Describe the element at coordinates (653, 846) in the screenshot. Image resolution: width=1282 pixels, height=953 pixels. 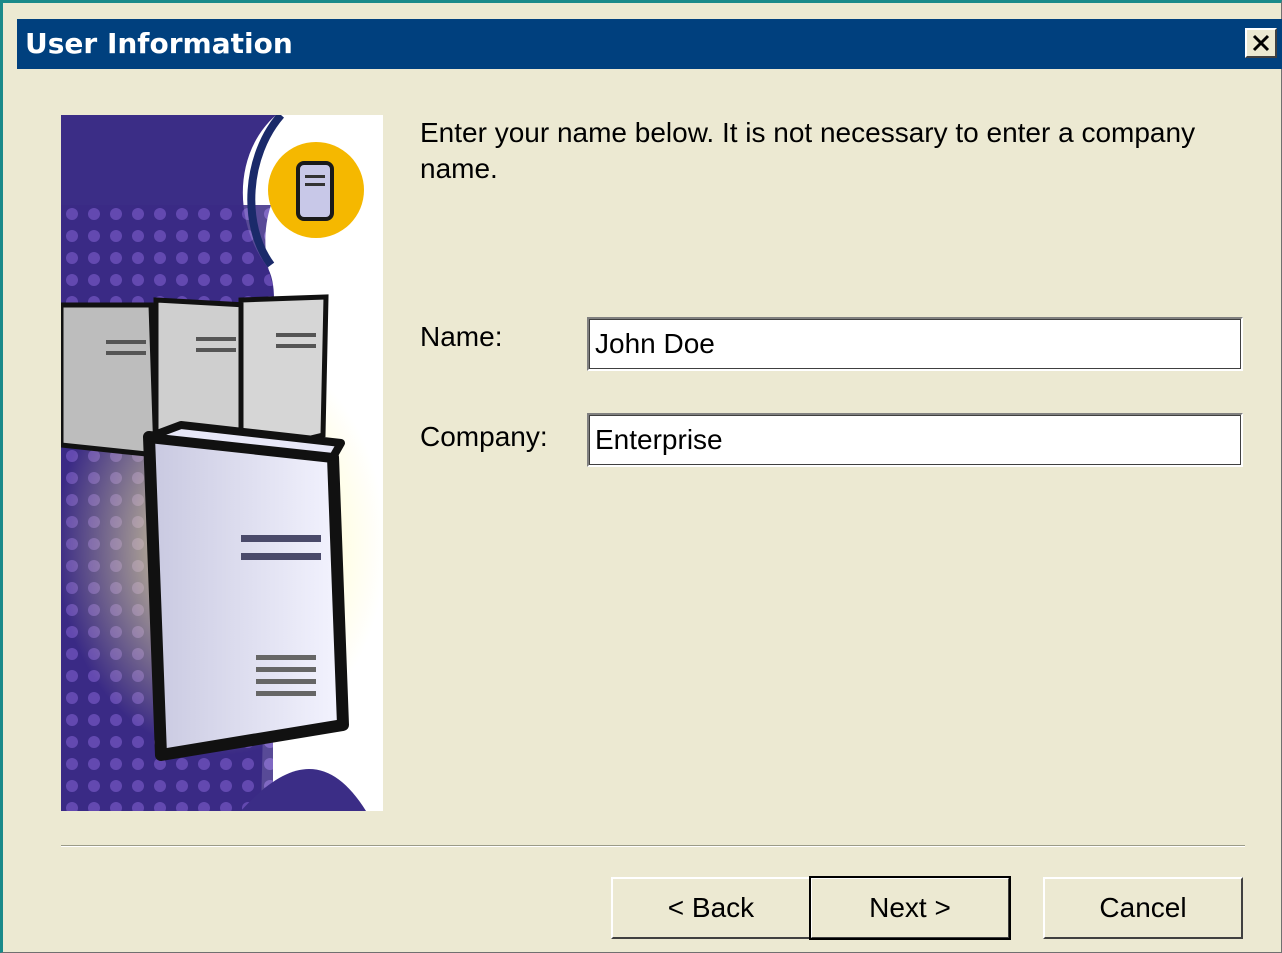
I see `separator` at that location.